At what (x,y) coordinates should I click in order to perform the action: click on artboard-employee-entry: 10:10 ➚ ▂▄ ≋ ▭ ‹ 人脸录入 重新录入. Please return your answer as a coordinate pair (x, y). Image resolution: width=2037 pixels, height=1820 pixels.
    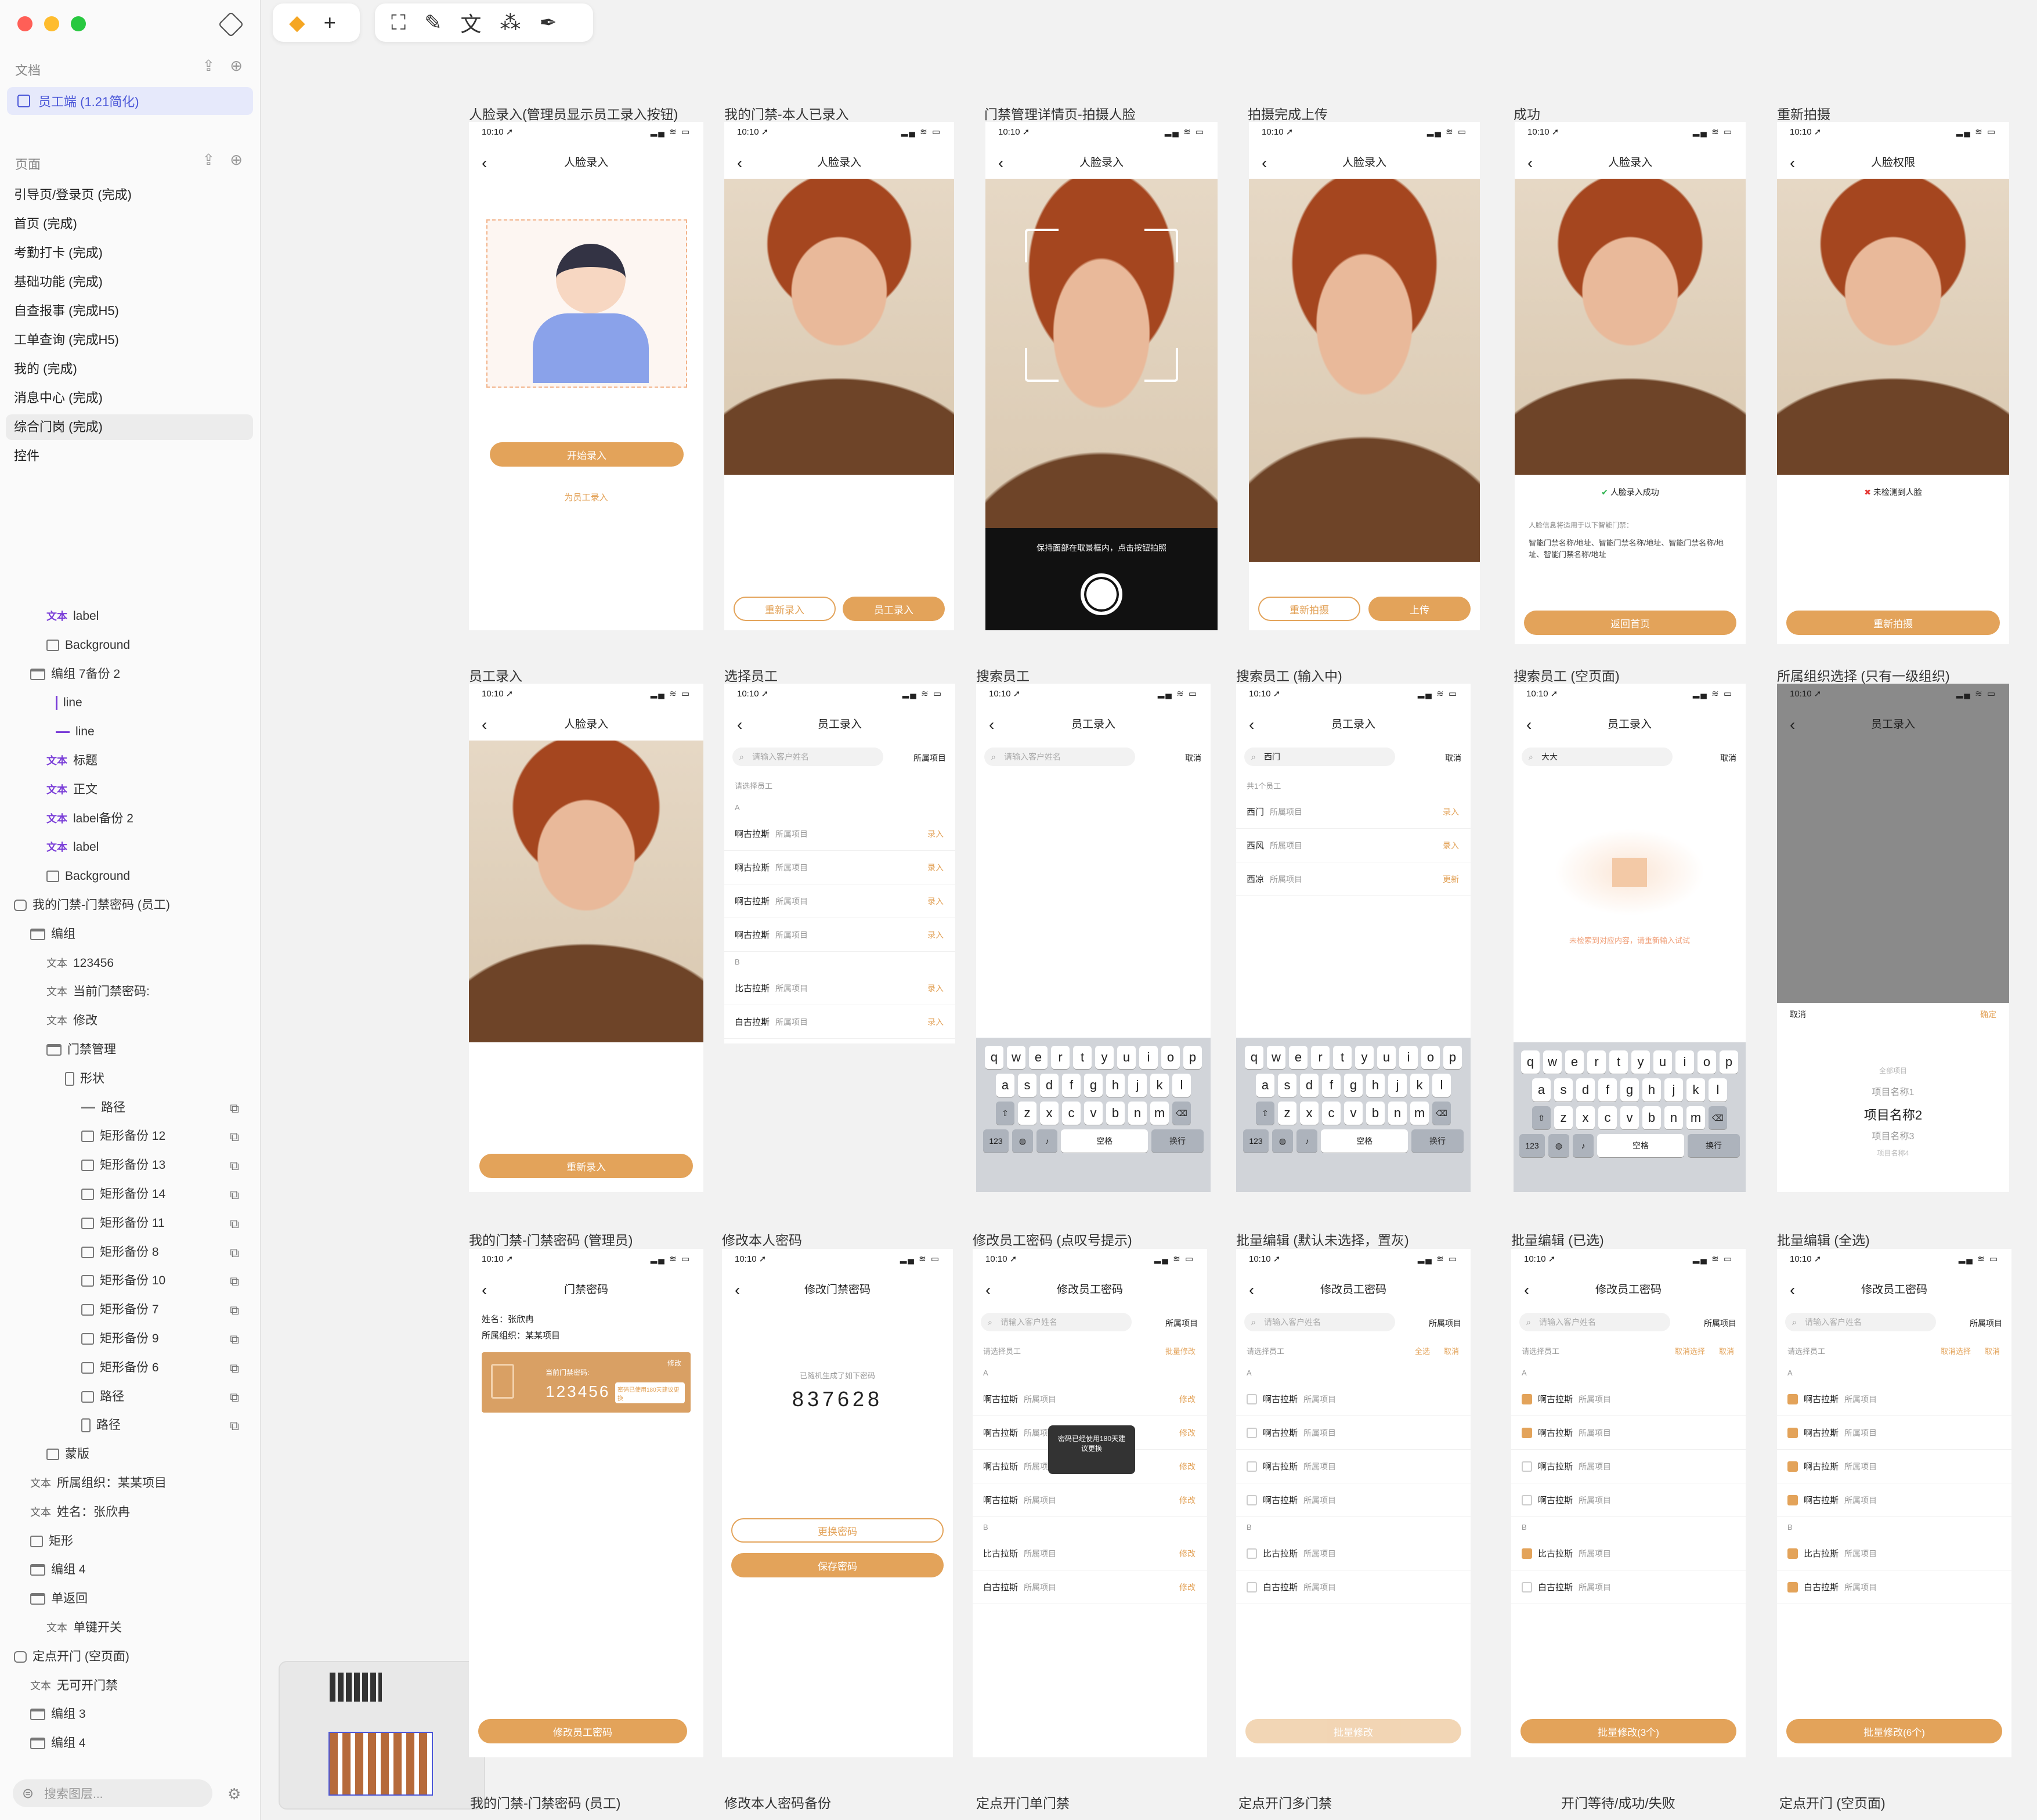
    Looking at the image, I should click on (586, 938).